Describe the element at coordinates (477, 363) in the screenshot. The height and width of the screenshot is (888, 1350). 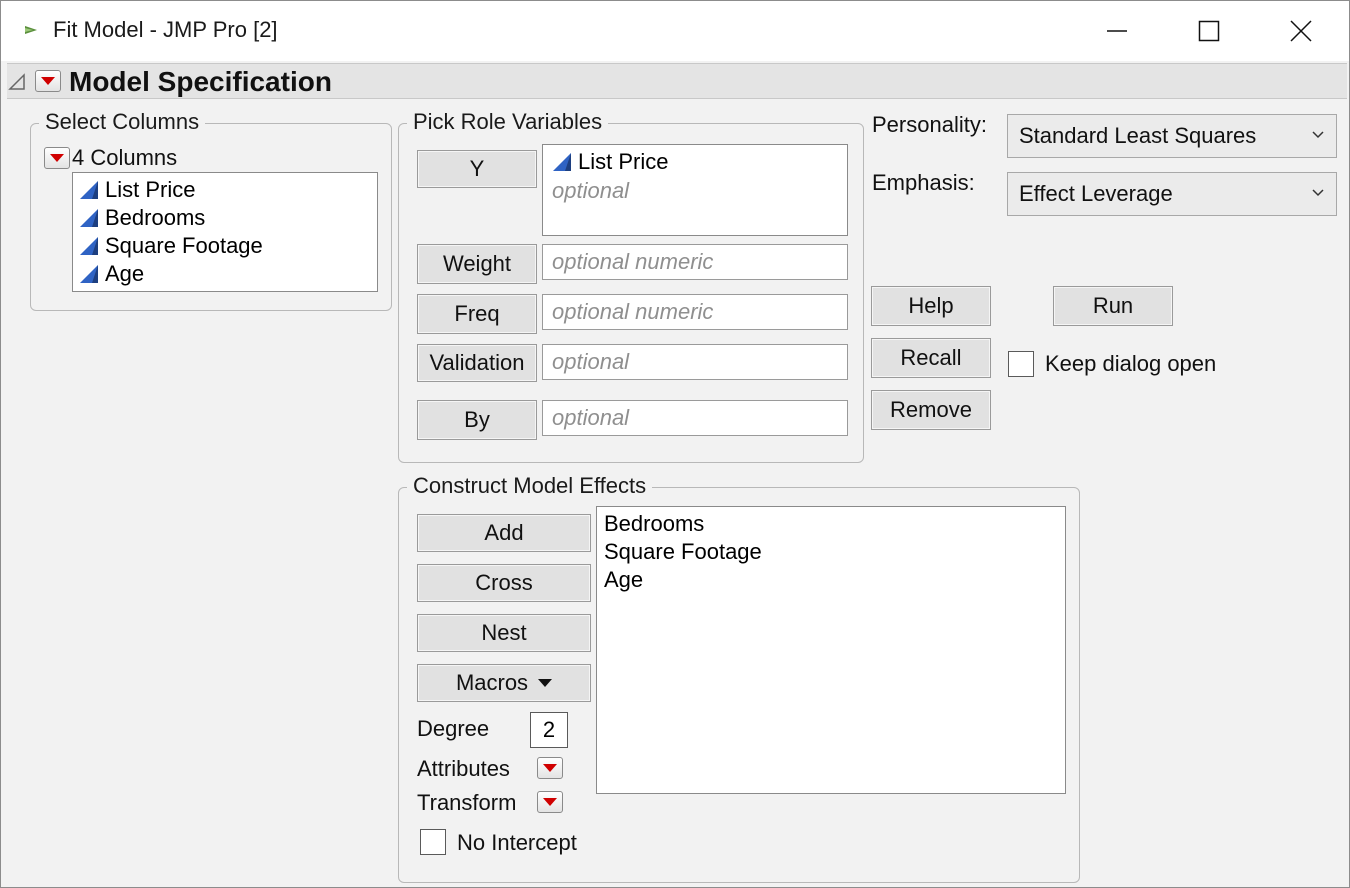
I see `validation-role-button: Validation` at that location.